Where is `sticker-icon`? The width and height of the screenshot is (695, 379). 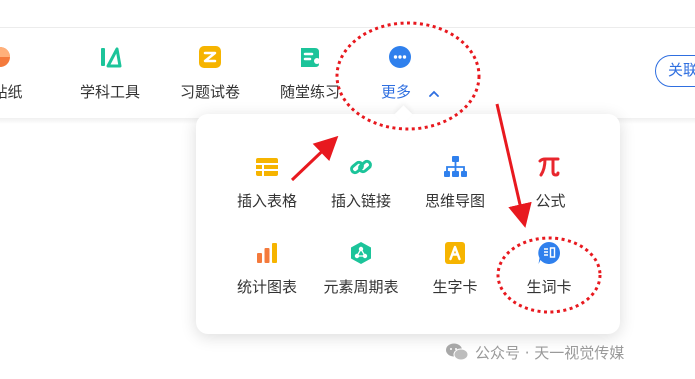 sticker-icon is located at coordinates (6, 57).